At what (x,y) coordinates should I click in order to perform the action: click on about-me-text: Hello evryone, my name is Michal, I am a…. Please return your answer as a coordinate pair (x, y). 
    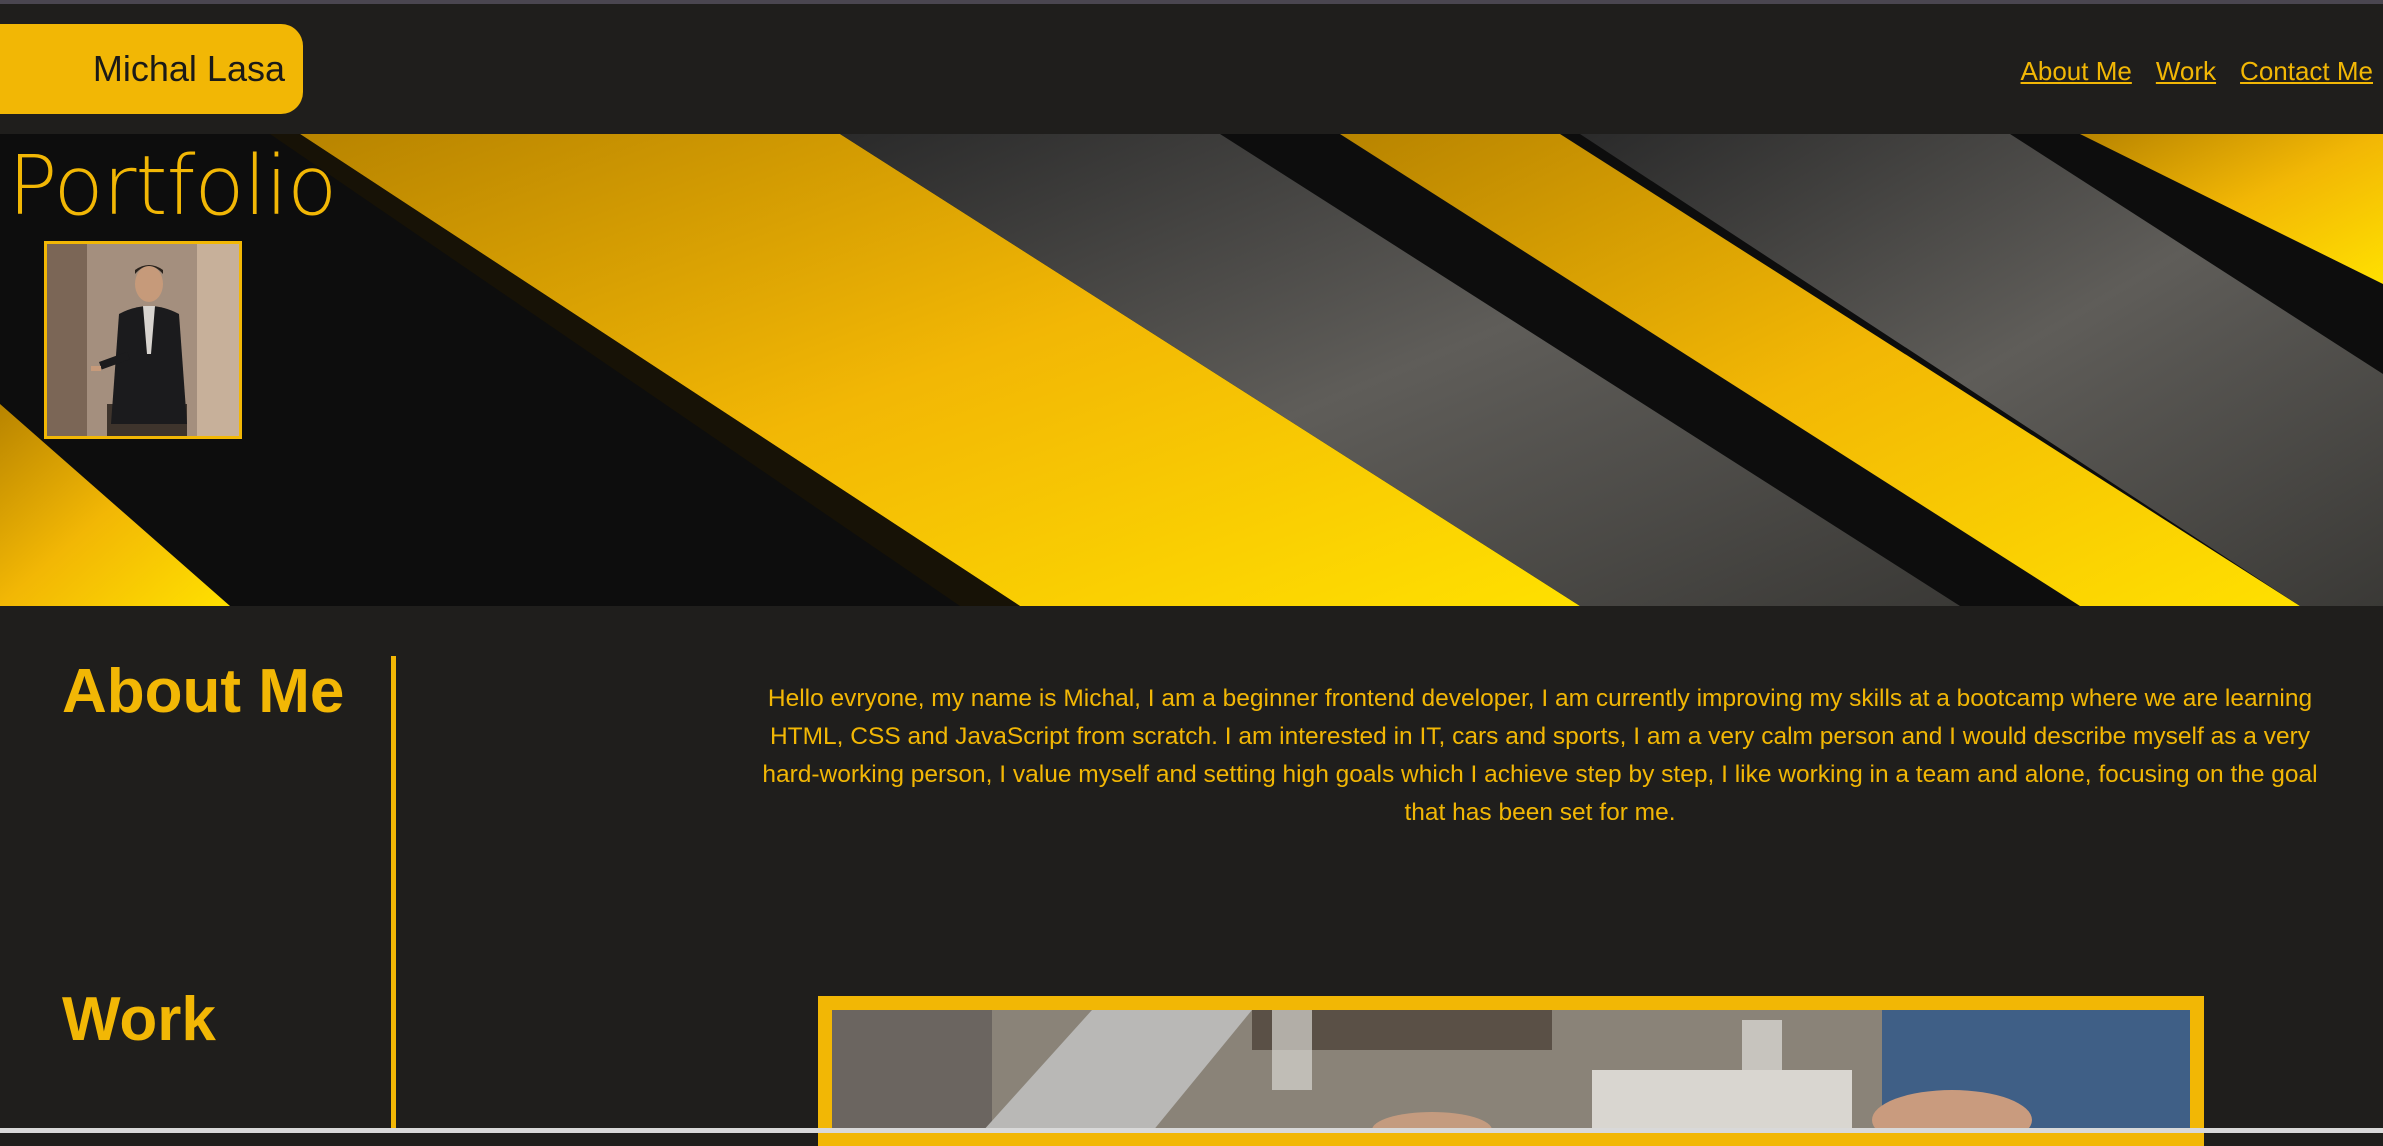
    Looking at the image, I should click on (1540, 755).